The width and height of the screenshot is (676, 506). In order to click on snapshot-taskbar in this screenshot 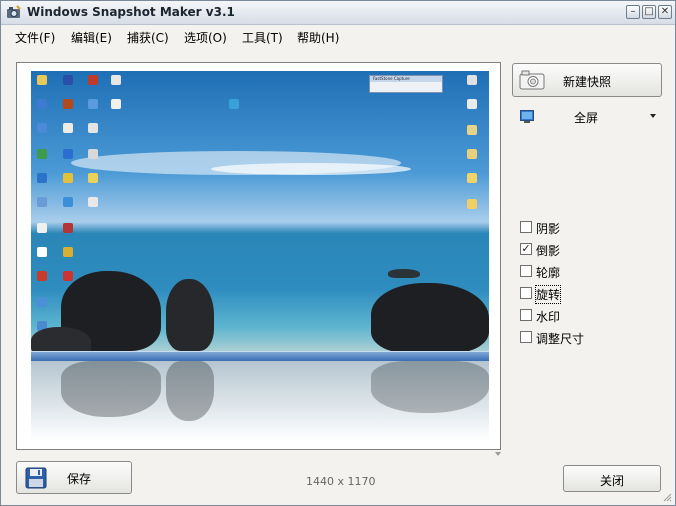, I will do `click(260, 356)`.